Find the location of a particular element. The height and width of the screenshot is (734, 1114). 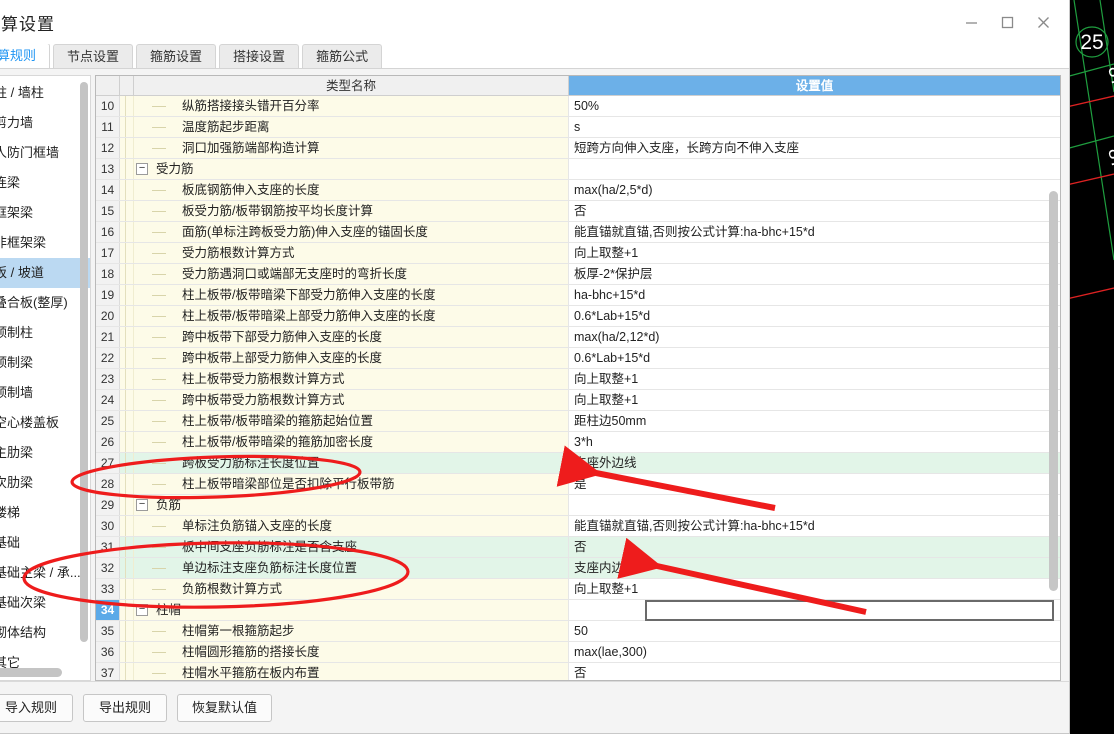

sidebar-horizontal-scrollbar is located at coordinates (31, 672).